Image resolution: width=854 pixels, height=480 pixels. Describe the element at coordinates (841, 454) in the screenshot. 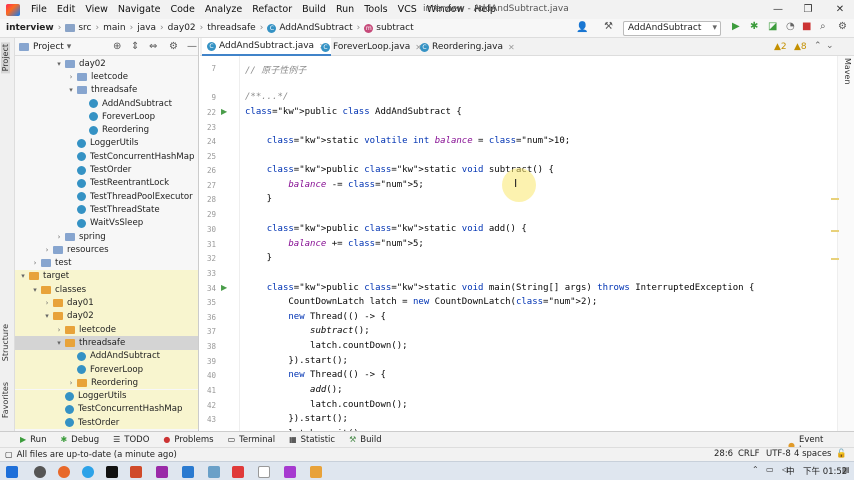

I see `lock-icon: 🔓` at that location.